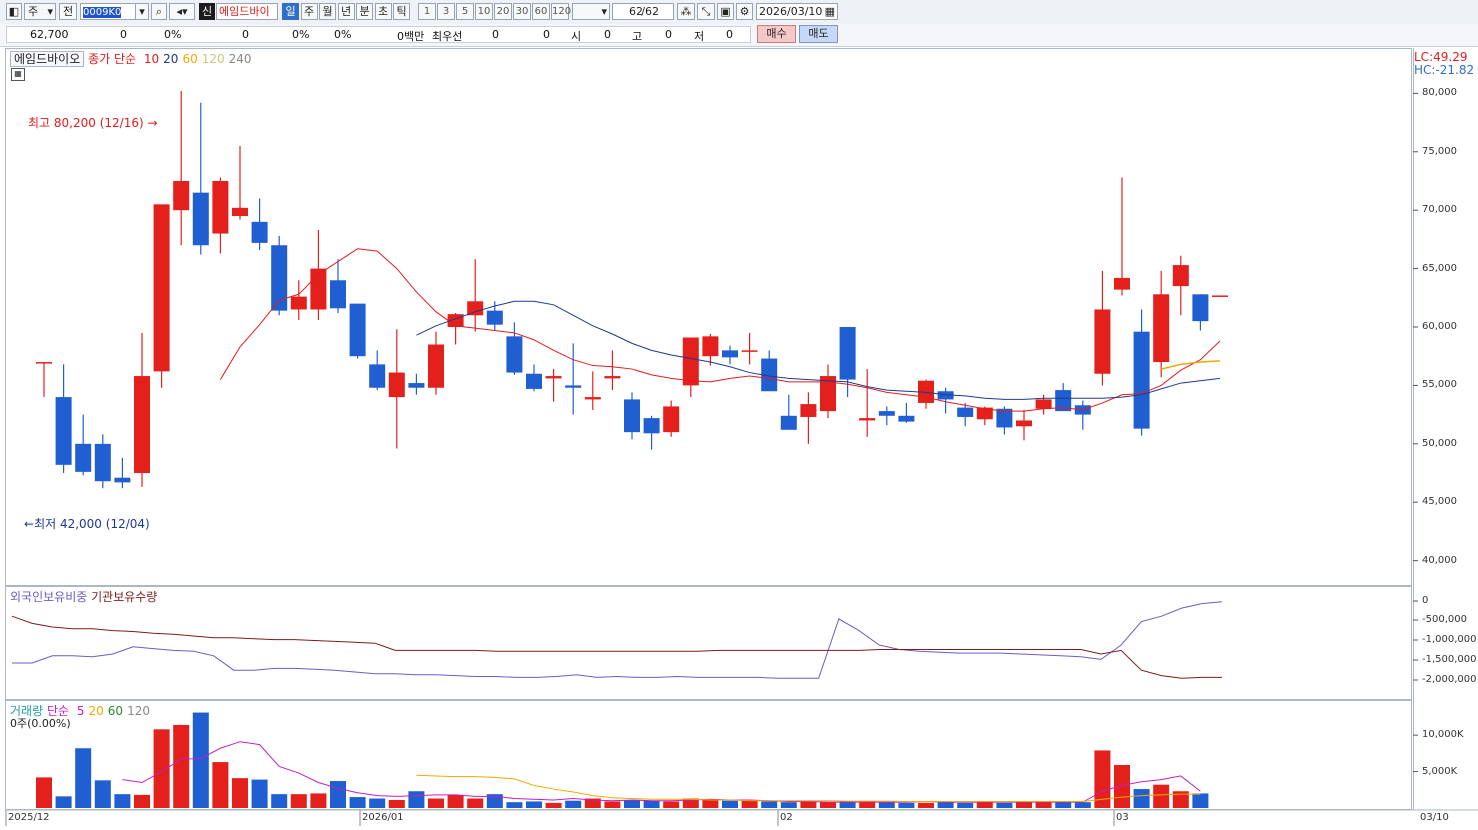 This screenshot has width=1478, height=830. I want to click on price-tick: 40,000, so click(1439, 560).